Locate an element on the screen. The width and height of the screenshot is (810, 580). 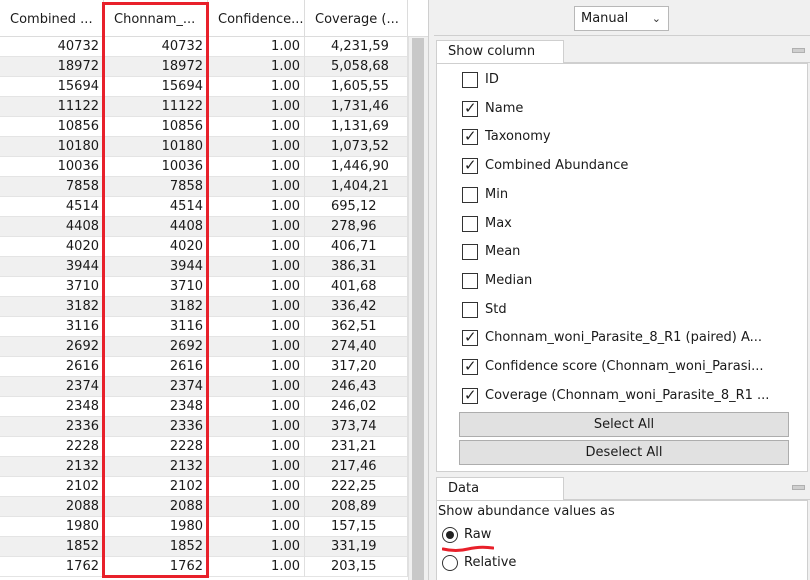
table-cell: 40732 is located at coordinates (156, 47).